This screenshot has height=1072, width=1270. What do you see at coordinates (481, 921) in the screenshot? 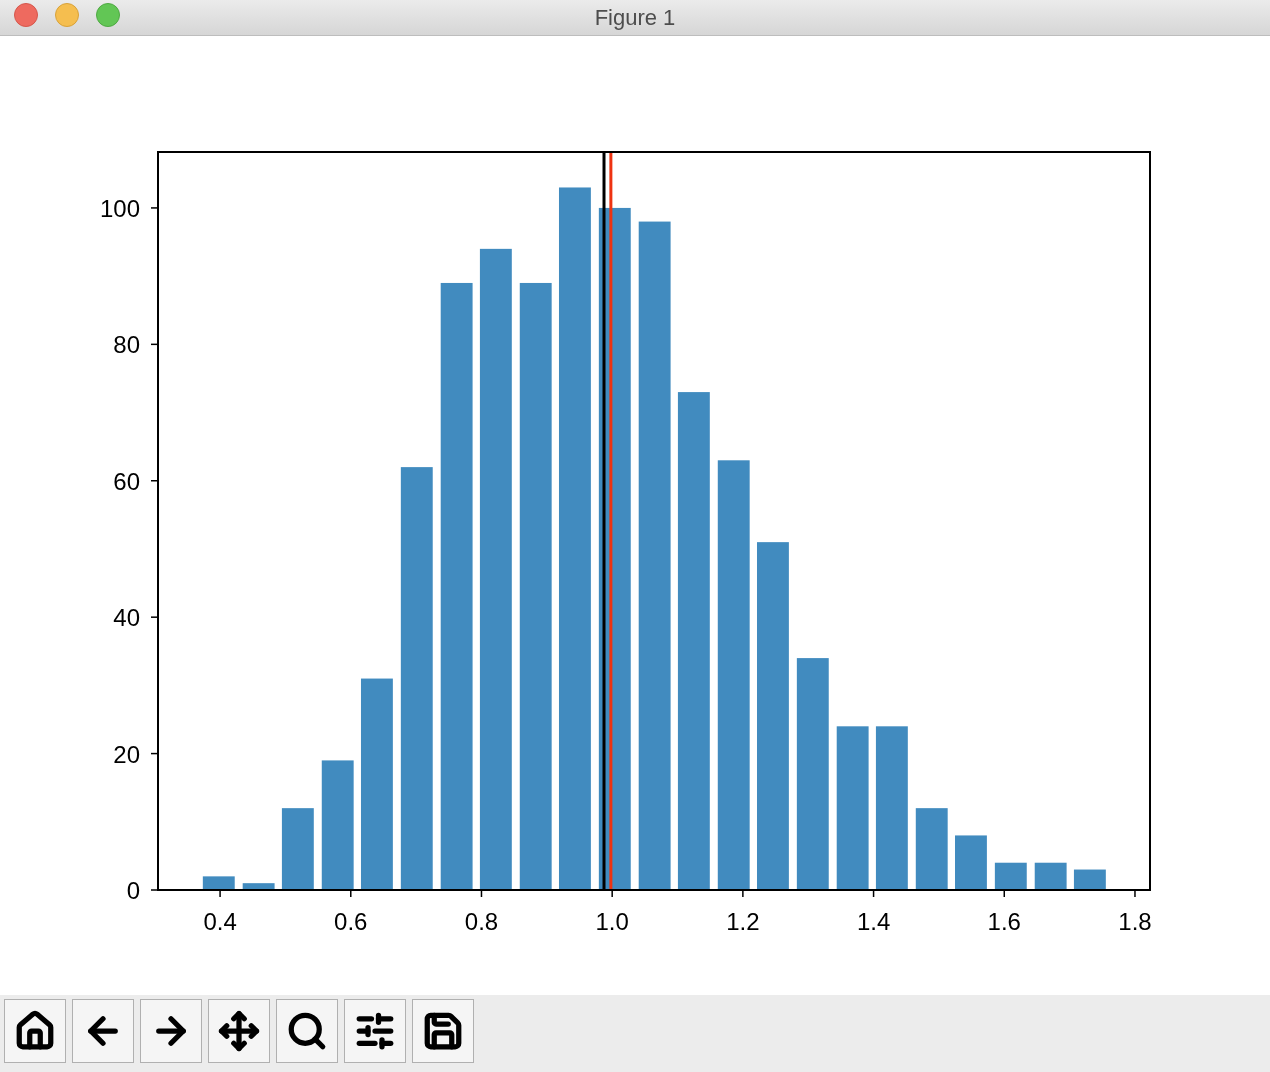
I see `x-tick-label: 0.8` at bounding box center [481, 921].